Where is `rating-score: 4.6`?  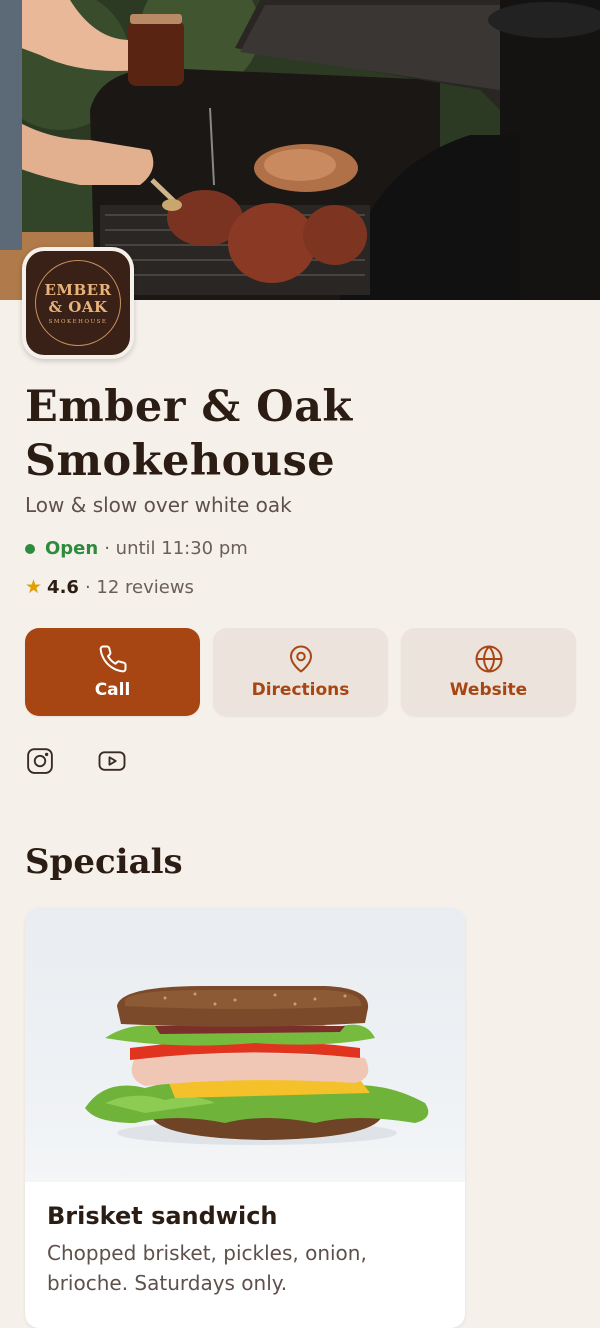
rating-score: 4.6 is located at coordinates (63, 587).